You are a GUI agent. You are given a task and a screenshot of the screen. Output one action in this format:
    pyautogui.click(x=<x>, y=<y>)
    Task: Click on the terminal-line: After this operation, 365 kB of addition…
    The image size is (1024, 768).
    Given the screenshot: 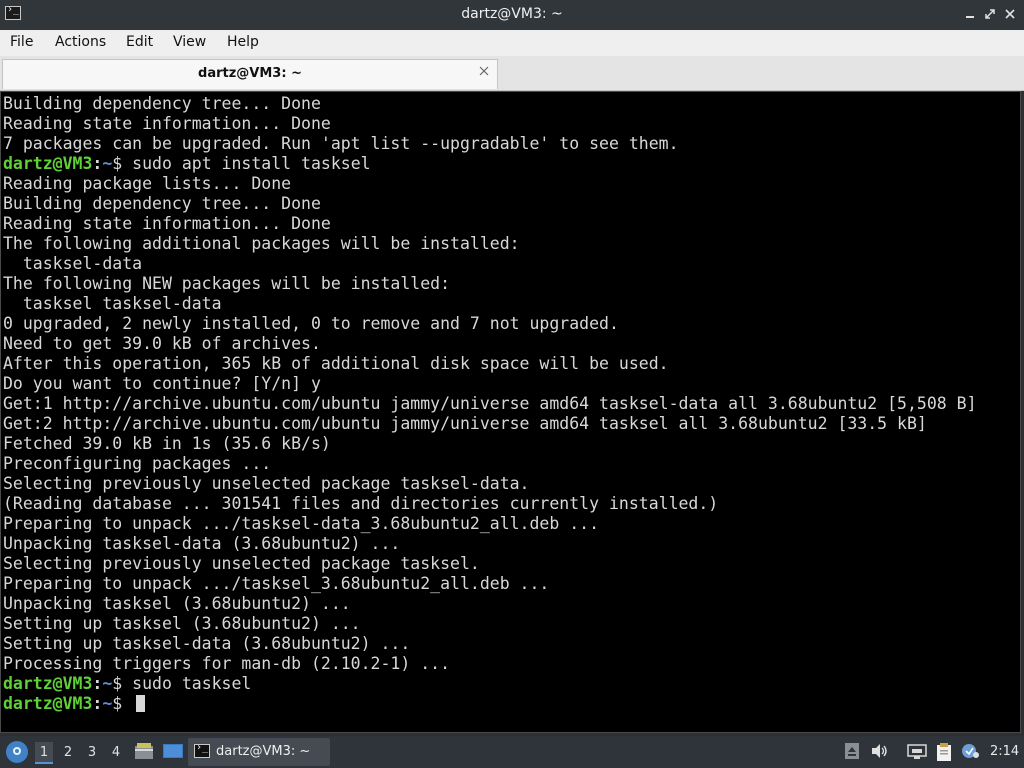 What is the action you would take?
    pyautogui.click(x=490, y=364)
    